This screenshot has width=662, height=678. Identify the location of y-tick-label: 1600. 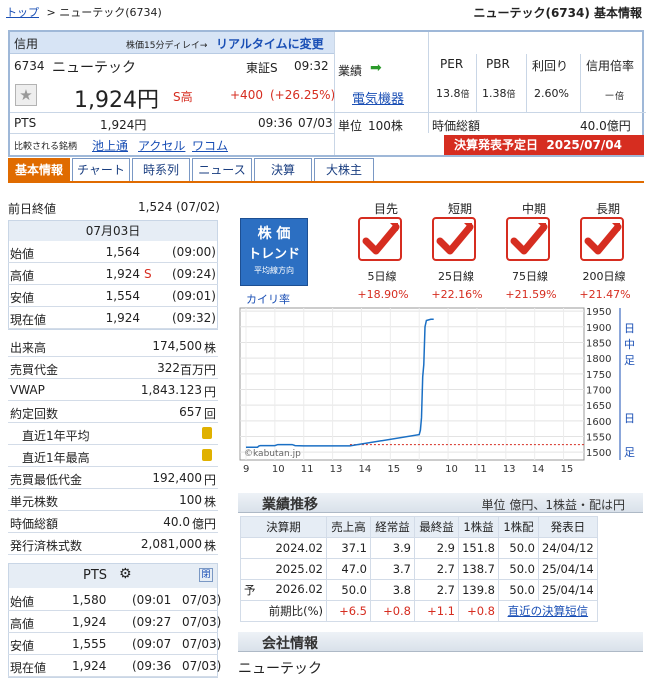
(598, 422).